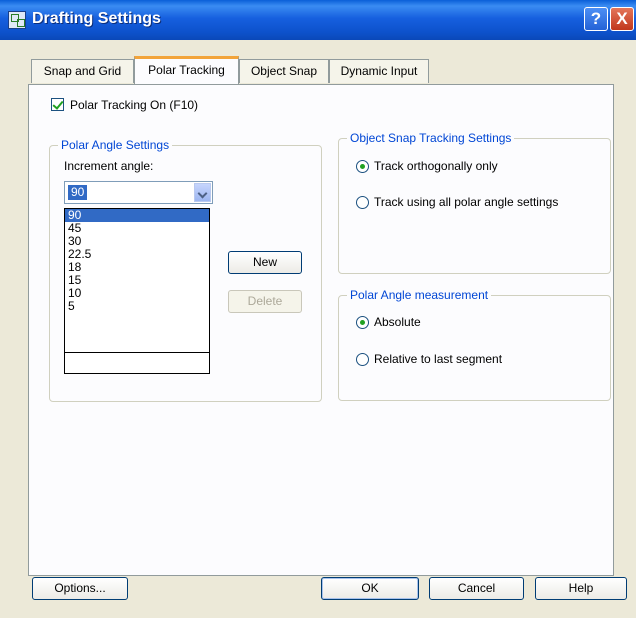 The width and height of the screenshot is (636, 618). I want to click on absolute-radio, so click(362, 322).